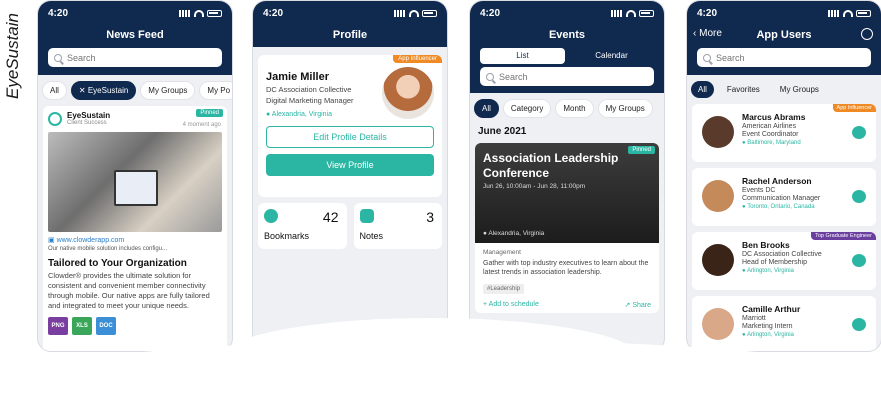 The width and height of the screenshot is (881, 420). Describe the element at coordinates (302, 226) in the screenshot. I see `bookmarks-tile: 42 Bookmarks` at that location.